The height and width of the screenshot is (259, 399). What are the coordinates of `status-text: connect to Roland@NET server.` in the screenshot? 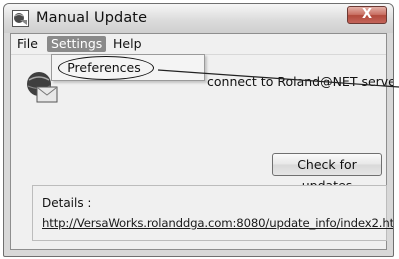 It's located at (300, 81).